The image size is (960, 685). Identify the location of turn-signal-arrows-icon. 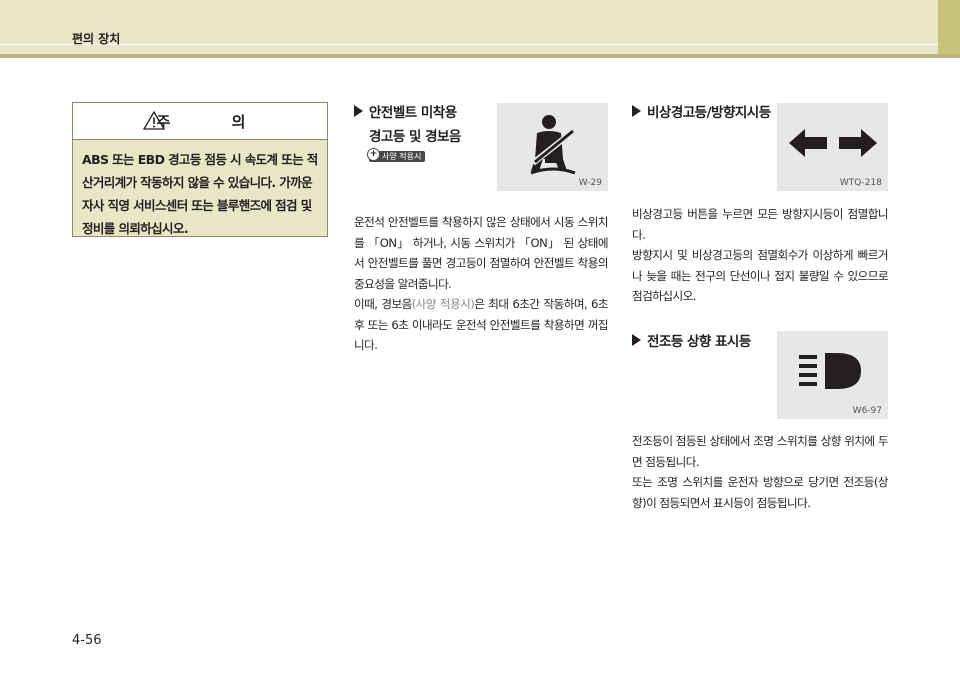
(833, 145).